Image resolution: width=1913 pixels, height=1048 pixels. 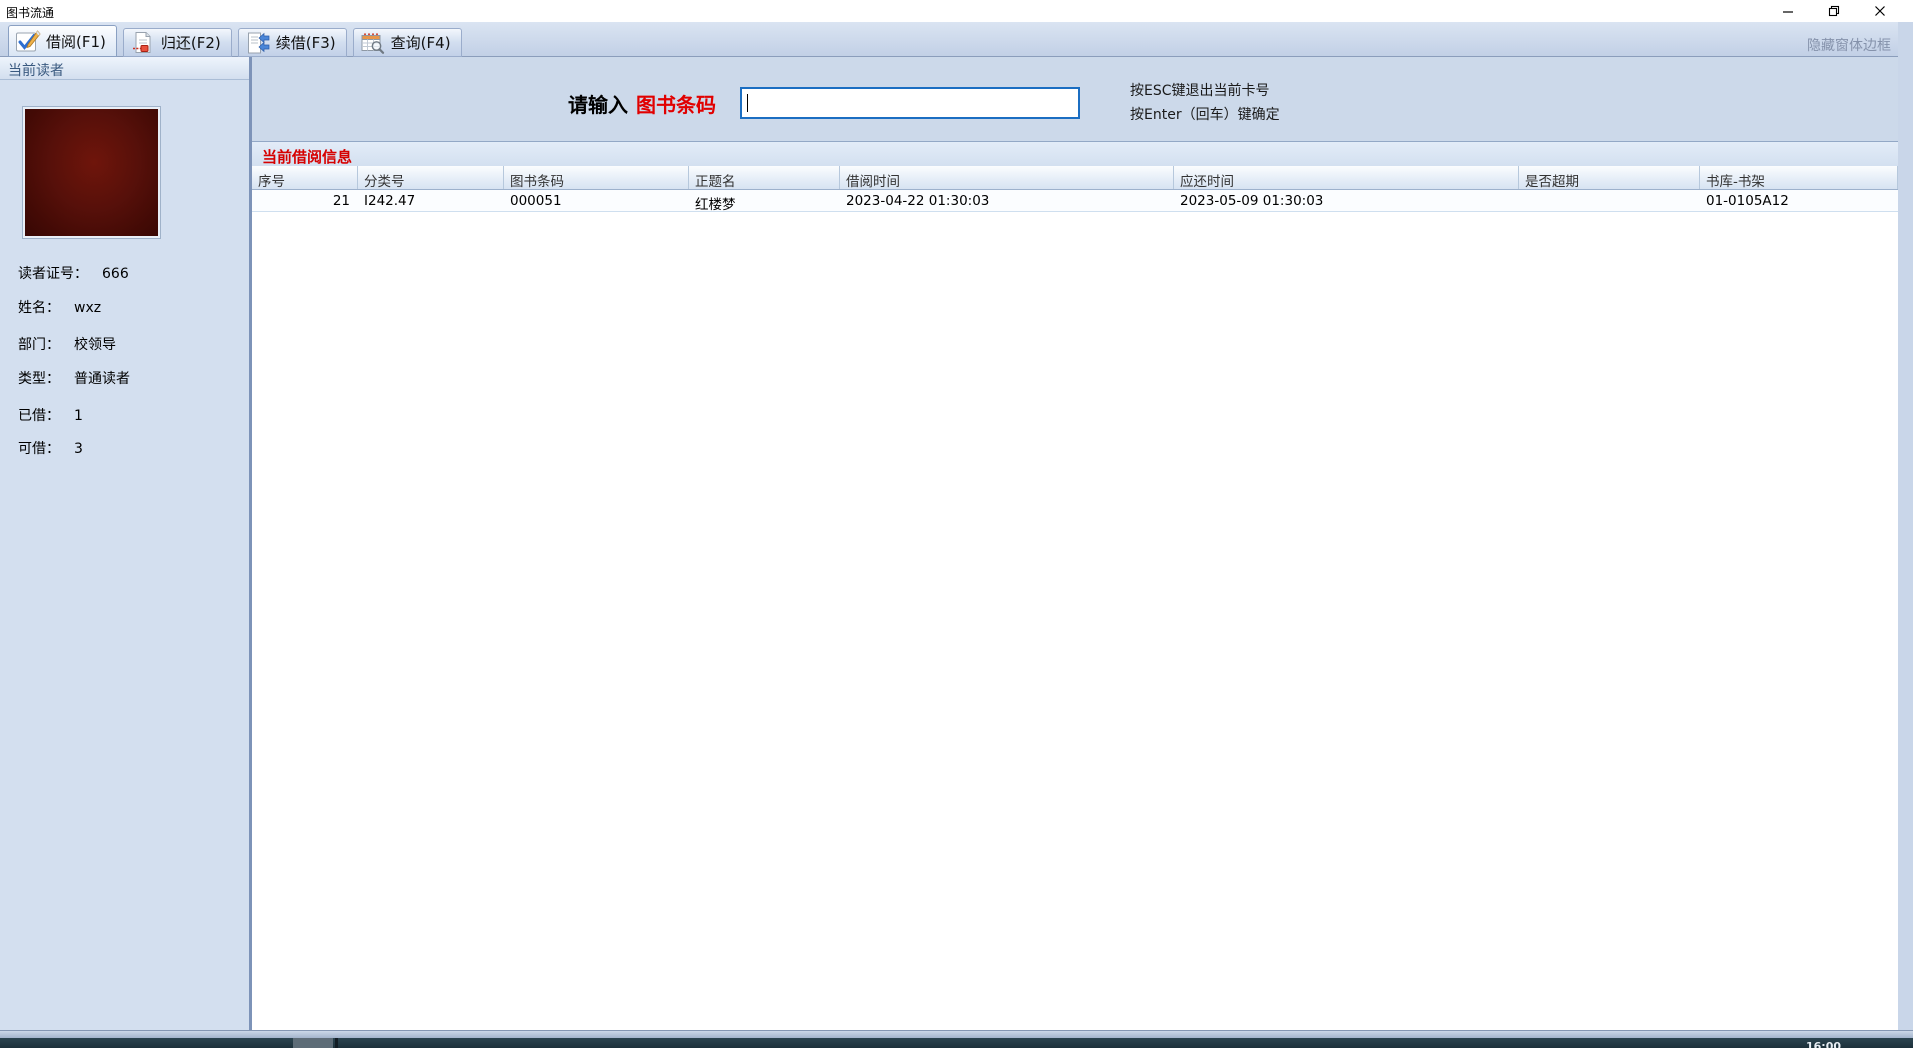 I want to click on field-label: 类型：, so click(x=39, y=379).